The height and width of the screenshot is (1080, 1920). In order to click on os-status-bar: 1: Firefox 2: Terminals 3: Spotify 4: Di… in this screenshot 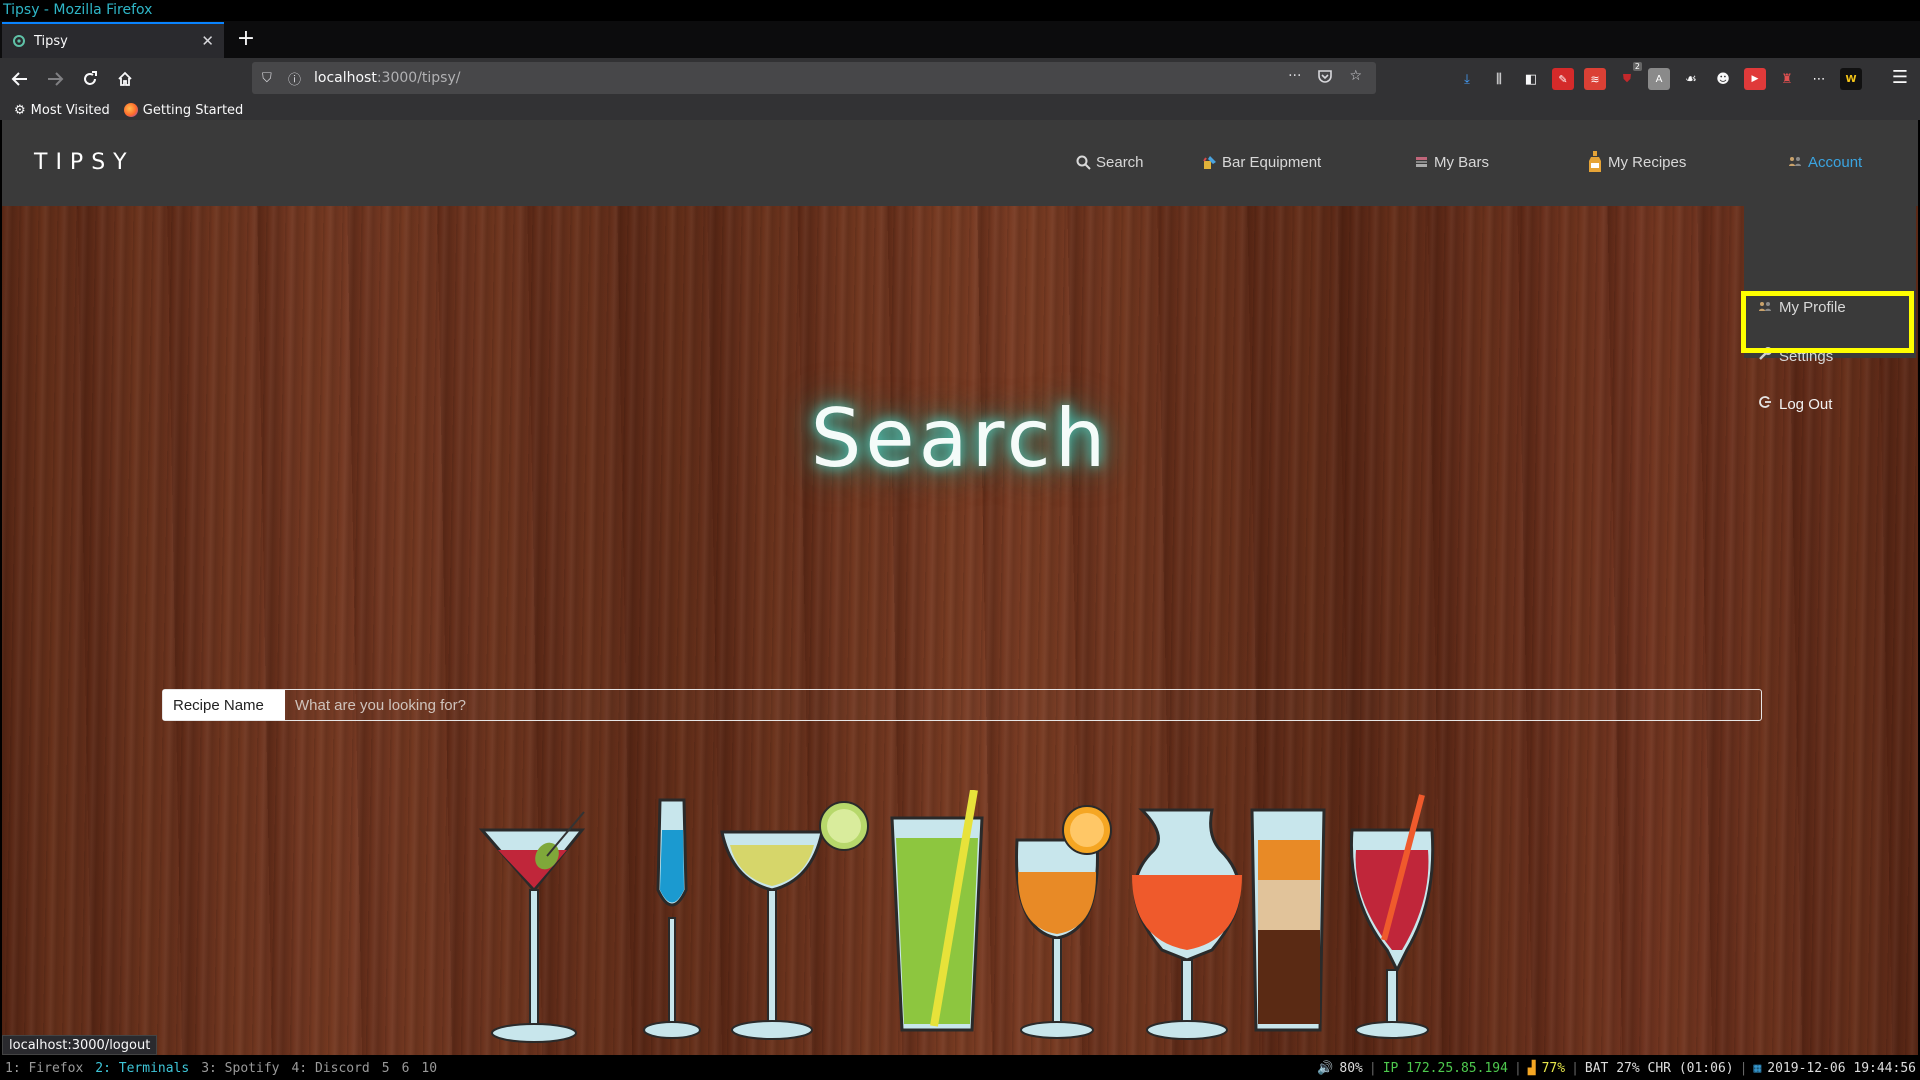, I will do `click(960, 1068)`.